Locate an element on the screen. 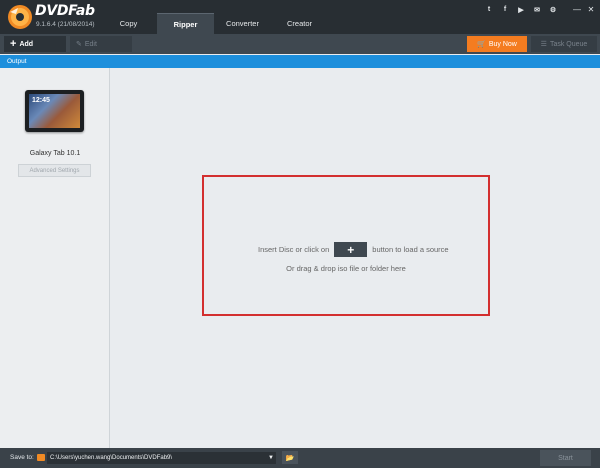 Image resolution: width=600 pixels, height=468 pixels. dropzone-text-before: Insert Disc or click on is located at coordinates (294, 249).